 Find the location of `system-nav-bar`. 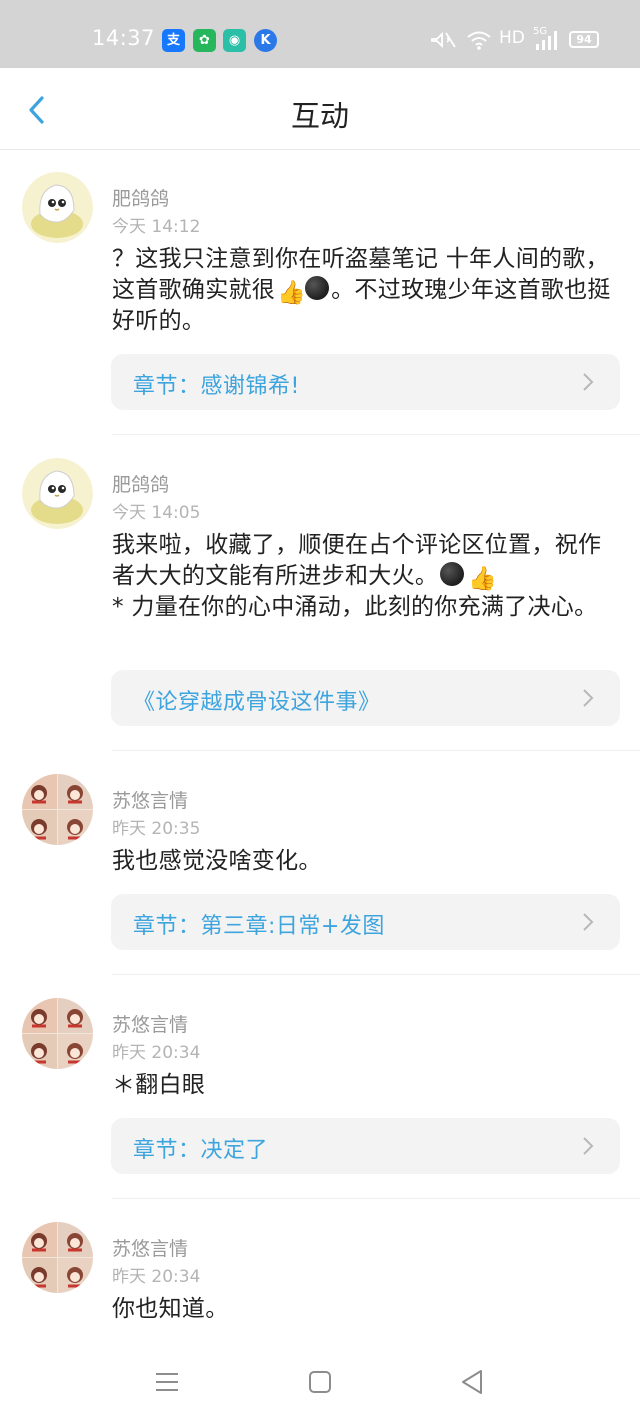

system-nav-bar is located at coordinates (320, 1381).